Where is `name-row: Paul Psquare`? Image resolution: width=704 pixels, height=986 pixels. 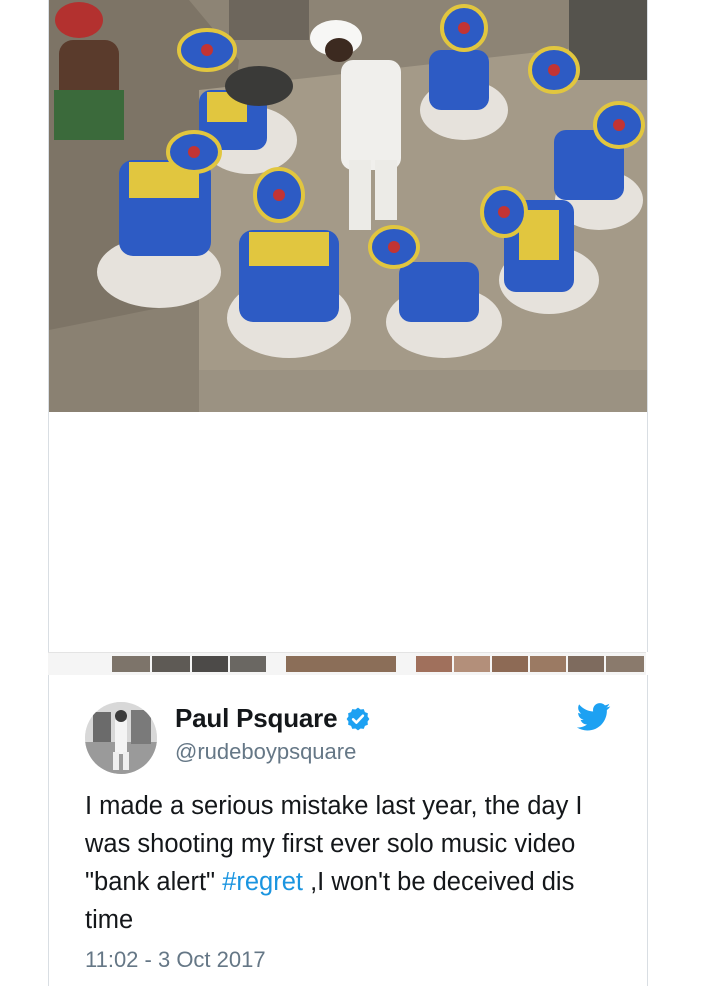 name-row: Paul Psquare is located at coordinates (273, 718).